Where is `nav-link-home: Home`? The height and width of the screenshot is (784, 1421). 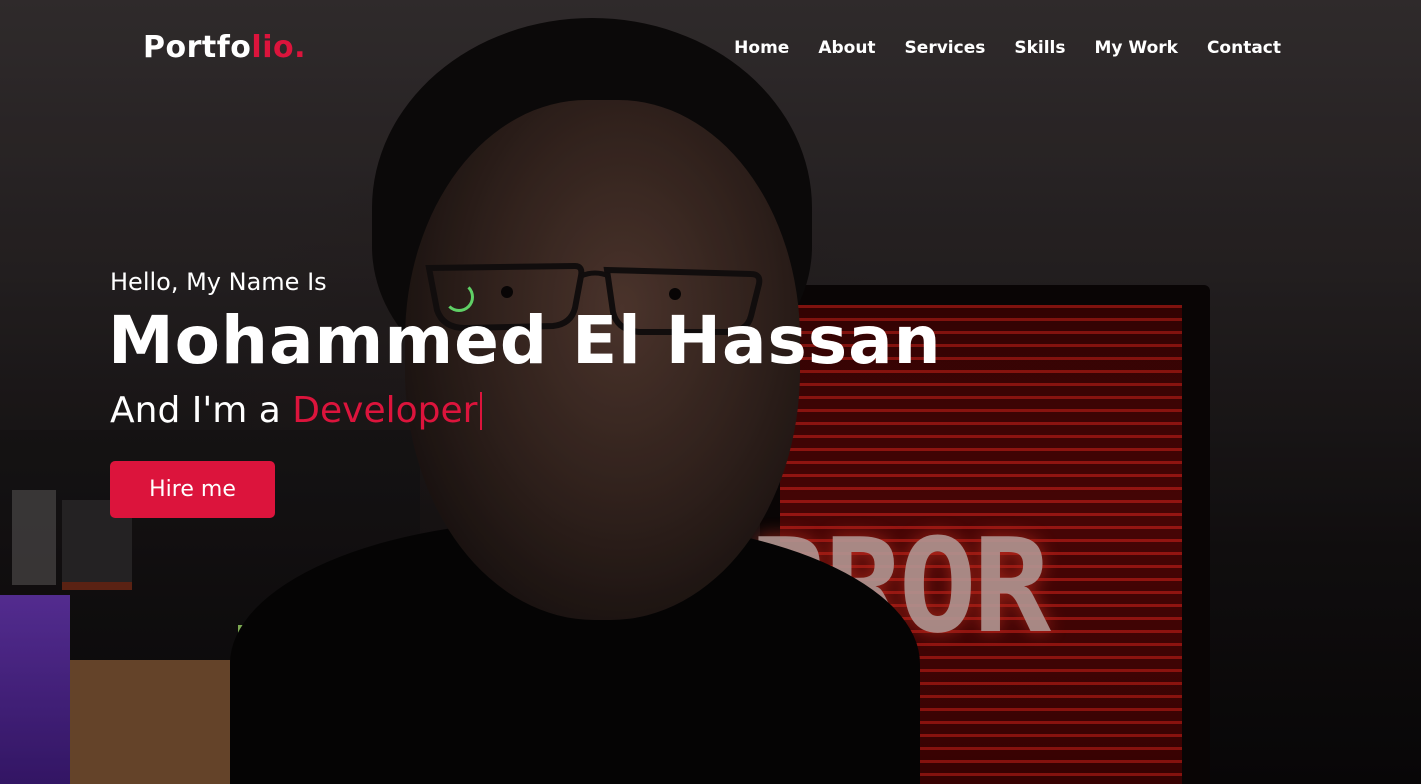 nav-link-home: Home is located at coordinates (761, 48).